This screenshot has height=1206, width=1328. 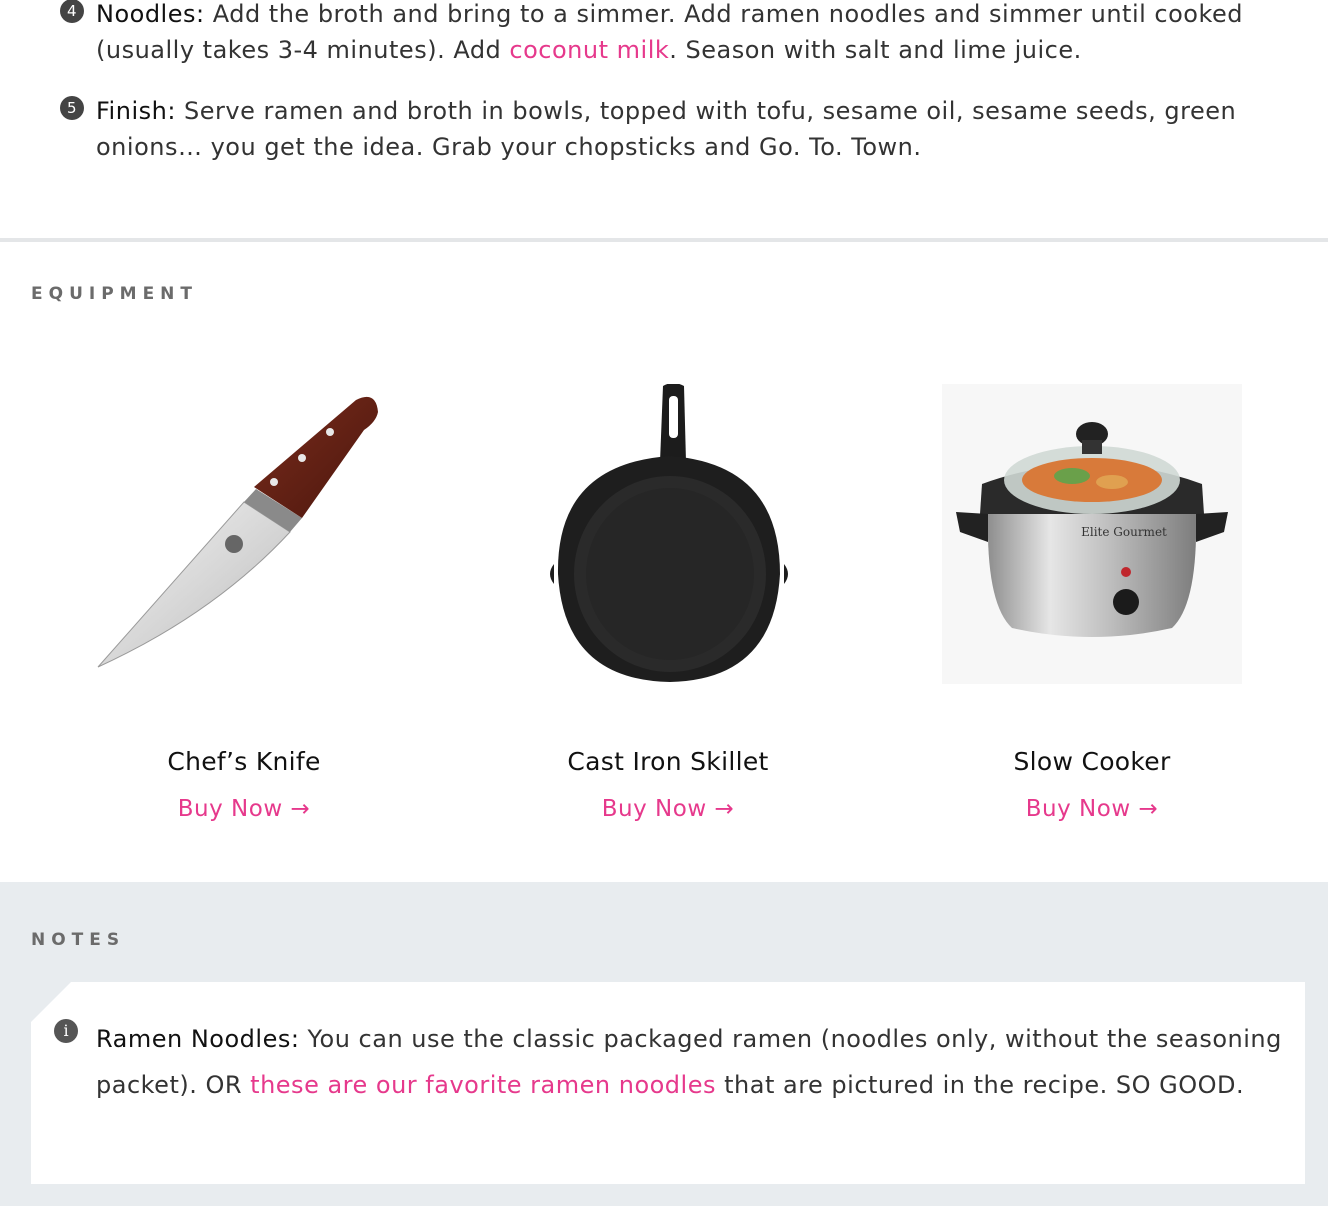 What do you see at coordinates (244, 761) in the screenshot?
I see `equipment-name: Chef’s Knife` at bounding box center [244, 761].